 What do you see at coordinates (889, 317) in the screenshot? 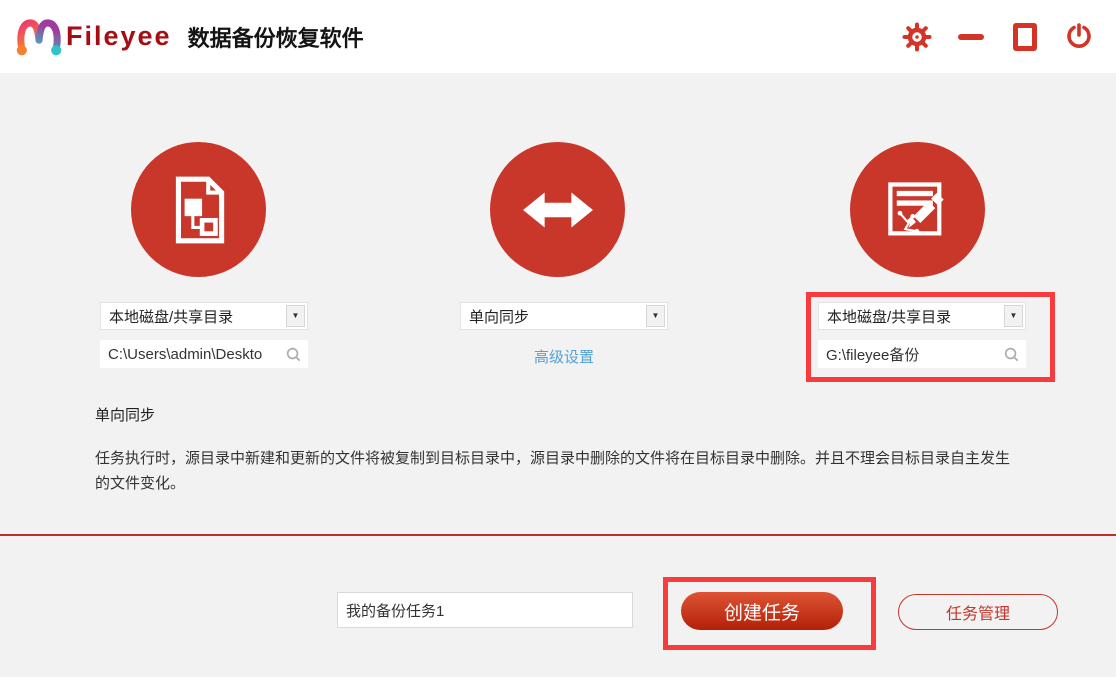
I see `target-type-value: 本地磁盘/共享目录` at bounding box center [889, 317].